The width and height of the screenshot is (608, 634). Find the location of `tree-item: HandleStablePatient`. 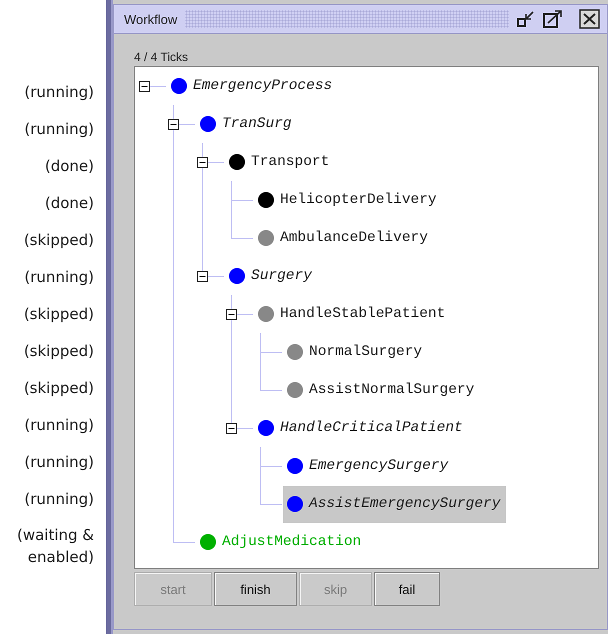

tree-item: HandleStablePatient is located at coordinates (353, 314).